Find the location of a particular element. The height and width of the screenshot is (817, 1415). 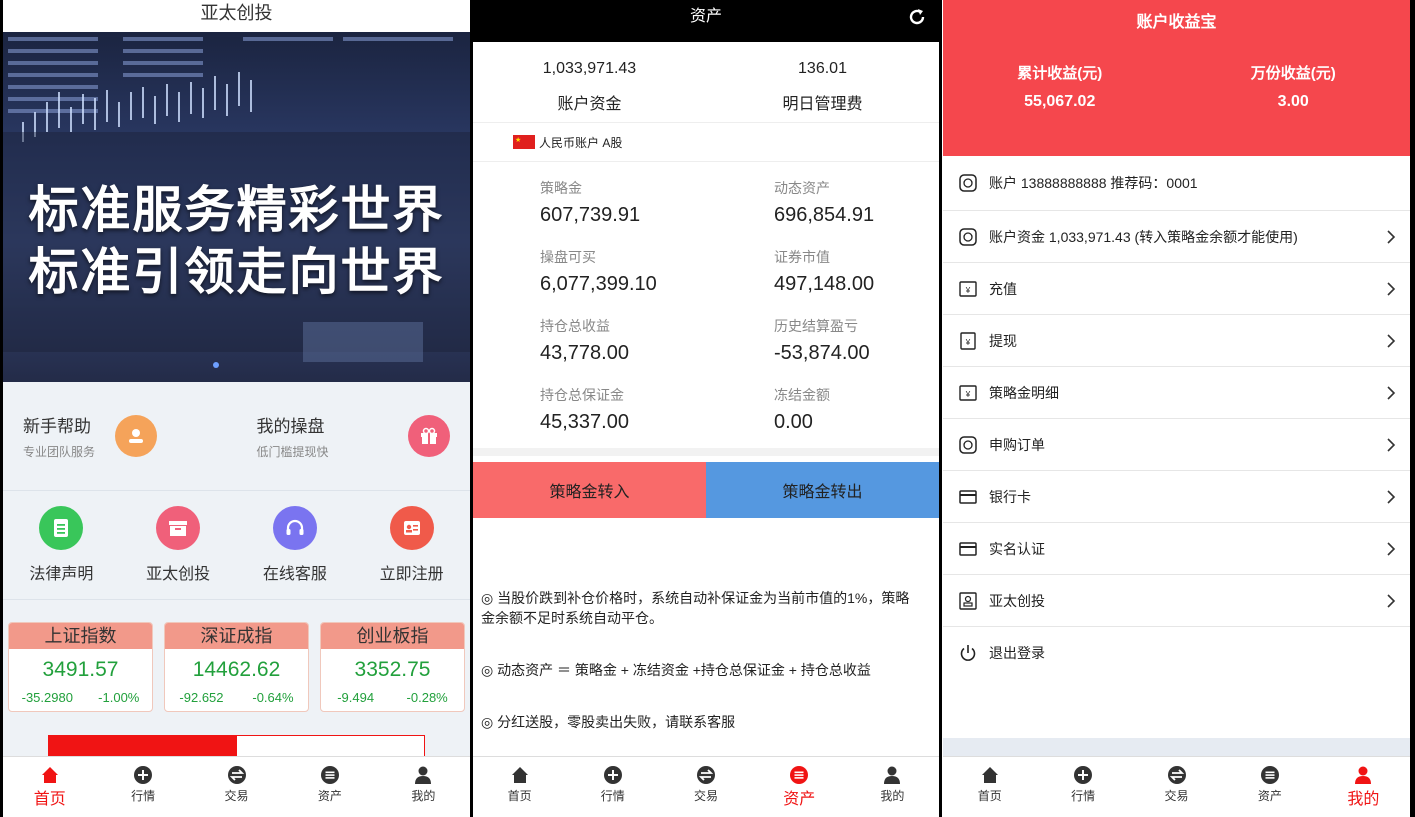

nav-label: 行情 is located at coordinates (612, 796).